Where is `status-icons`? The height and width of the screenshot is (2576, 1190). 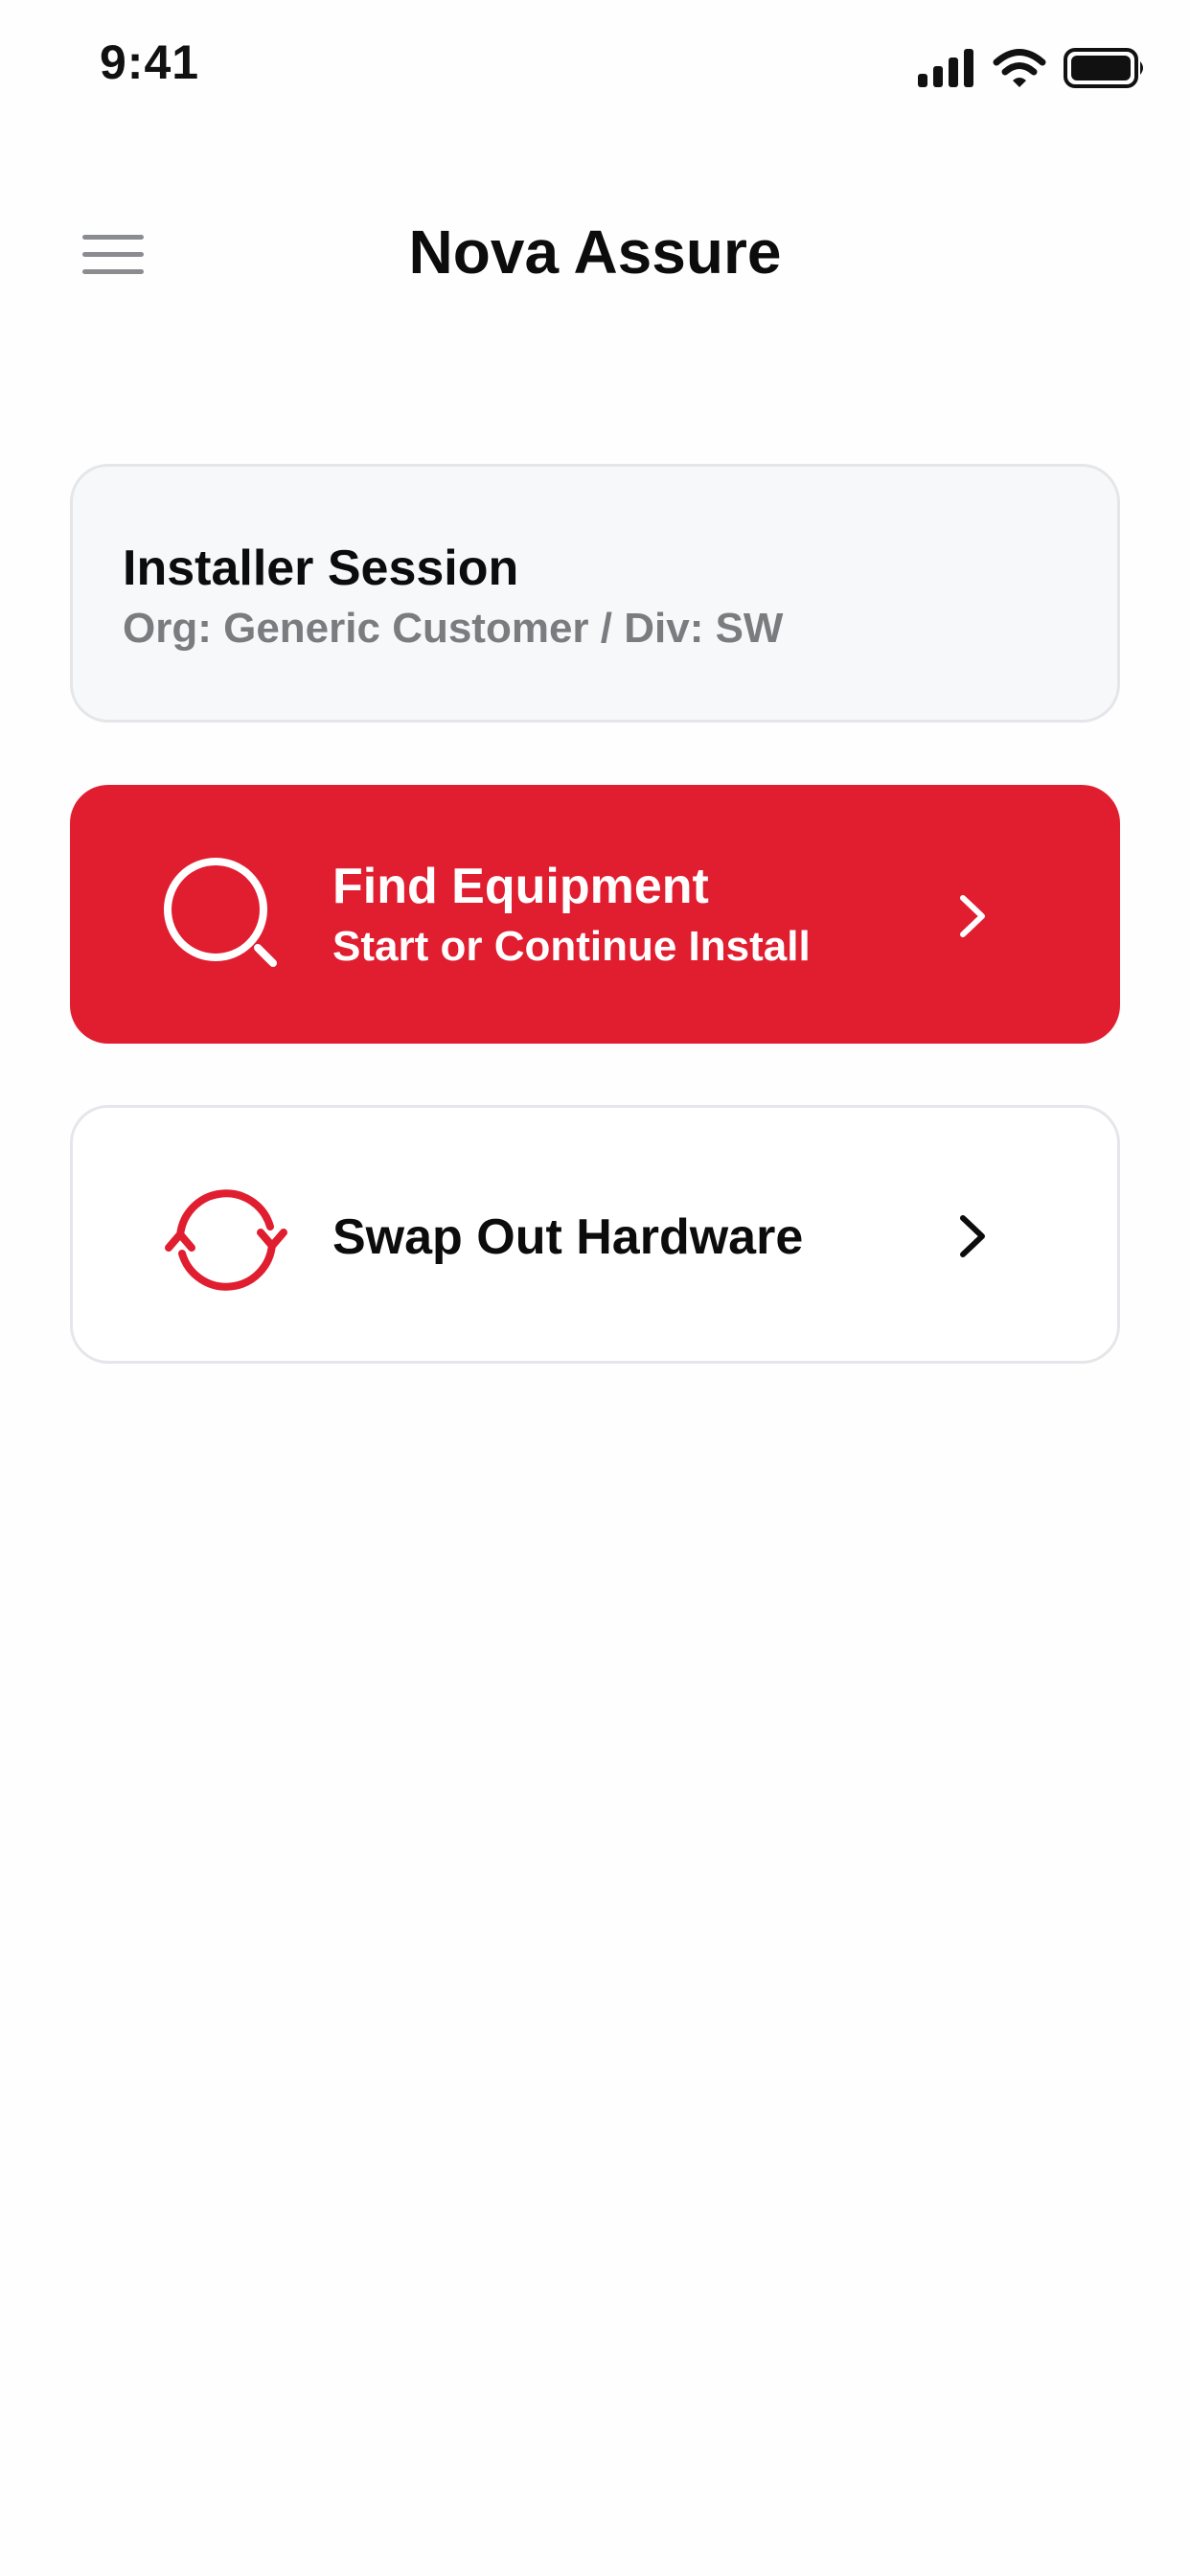
status-icons is located at coordinates (1032, 68).